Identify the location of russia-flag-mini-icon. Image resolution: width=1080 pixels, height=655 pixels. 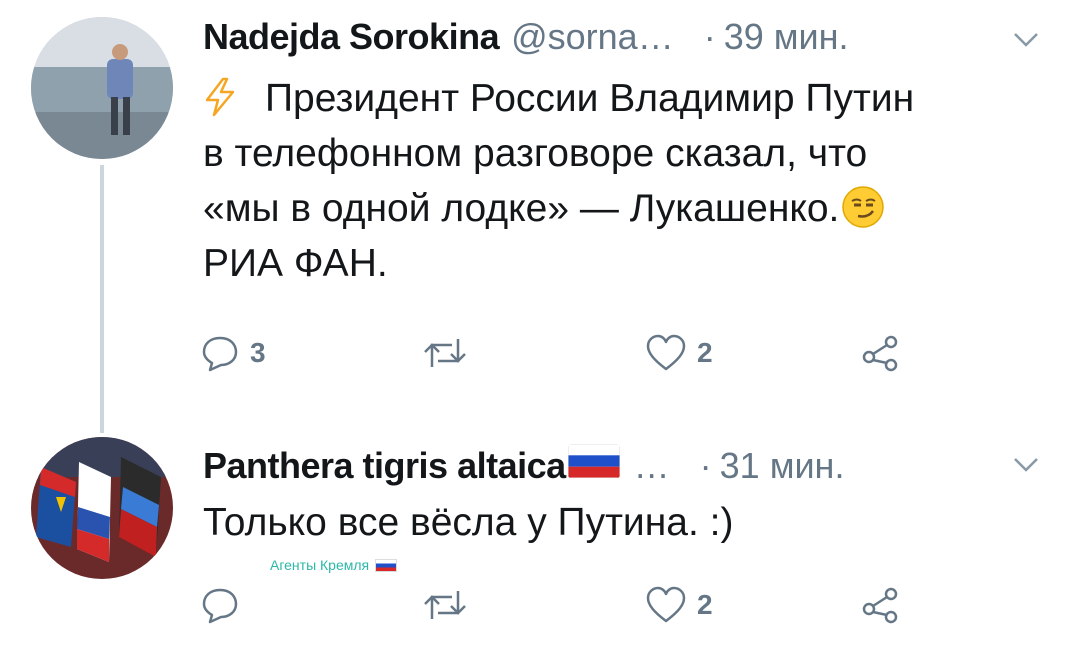
(386, 565).